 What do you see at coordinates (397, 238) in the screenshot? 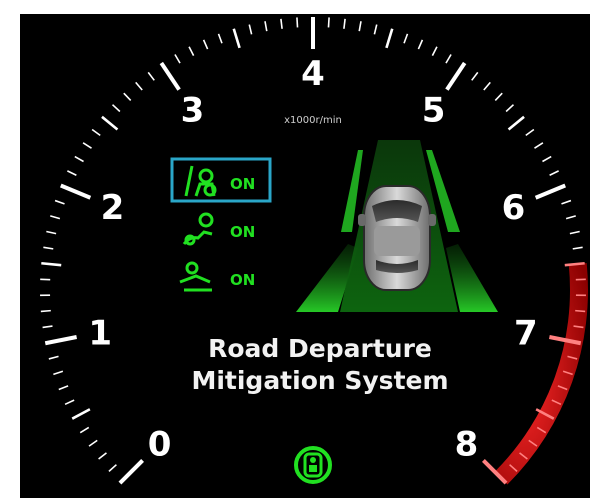
I see `vehicle-icon` at bounding box center [397, 238].